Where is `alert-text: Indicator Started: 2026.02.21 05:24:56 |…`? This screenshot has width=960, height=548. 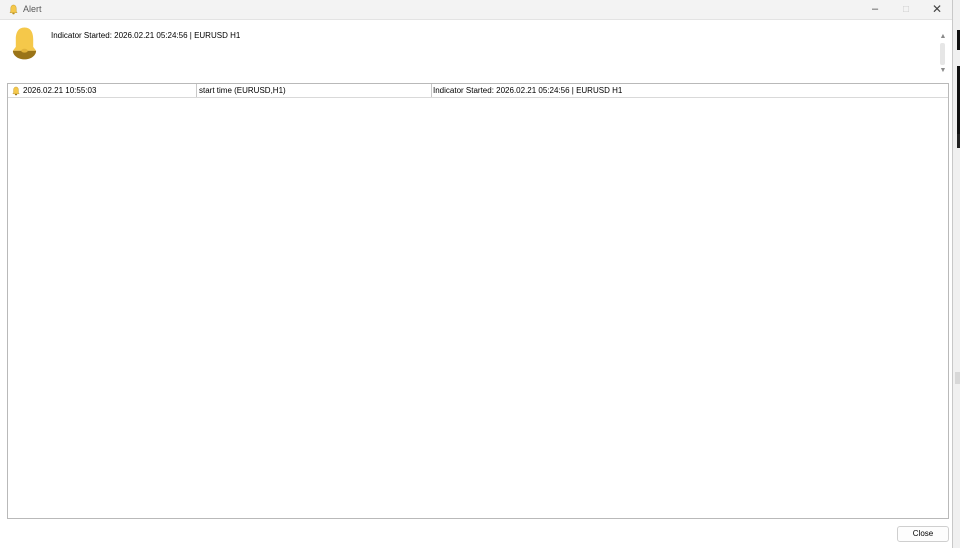
alert-text: Indicator Started: 2026.02.21 05:24:56 |… is located at coordinates (528, 90).